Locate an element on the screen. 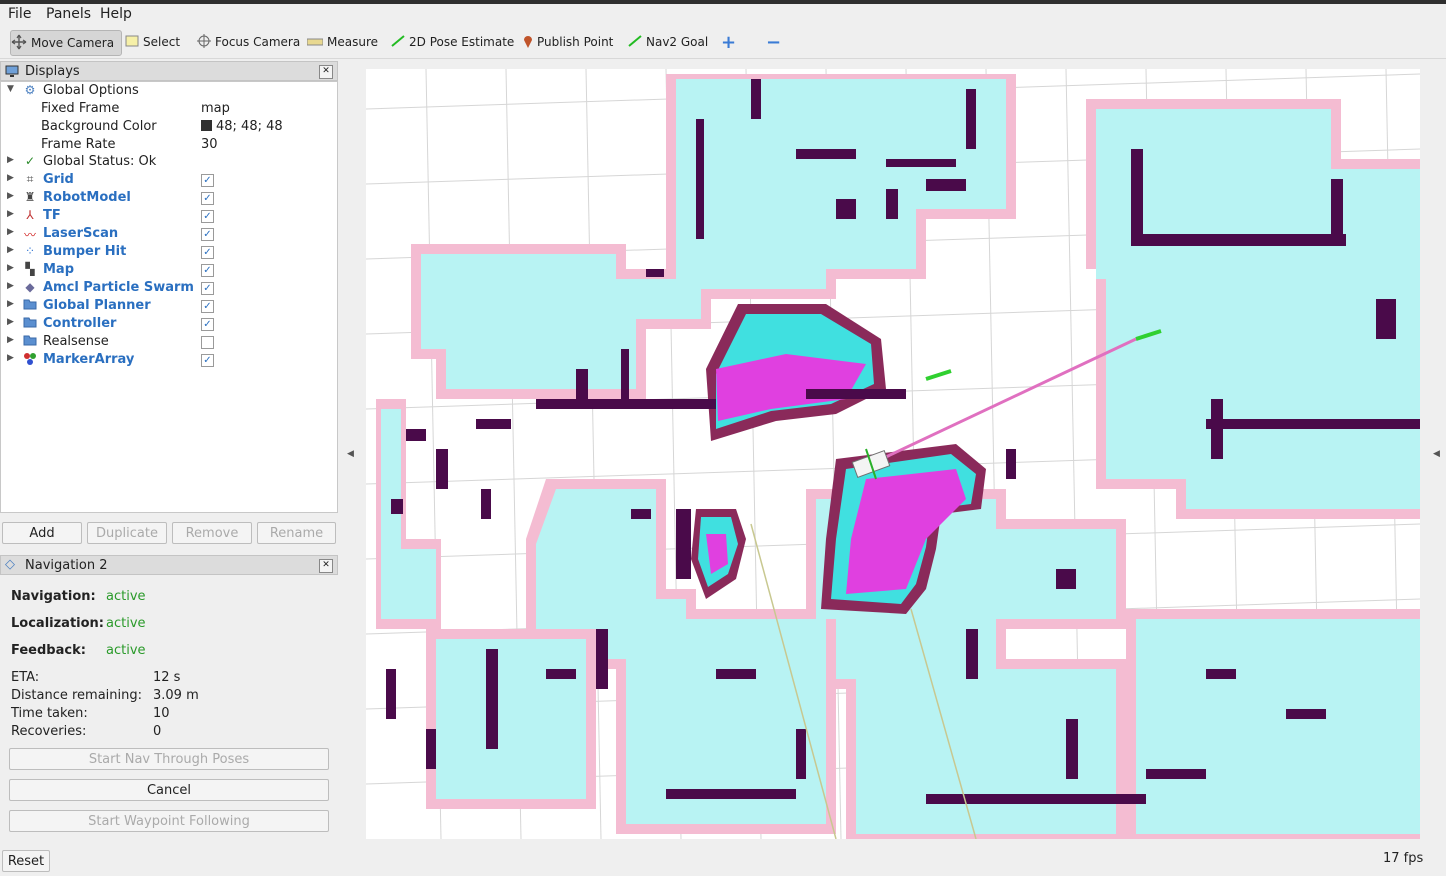 Image resolution: width=1446 pixels, height=876 pixels. rename-display-button: Rename is located at coordinates (296, 533).